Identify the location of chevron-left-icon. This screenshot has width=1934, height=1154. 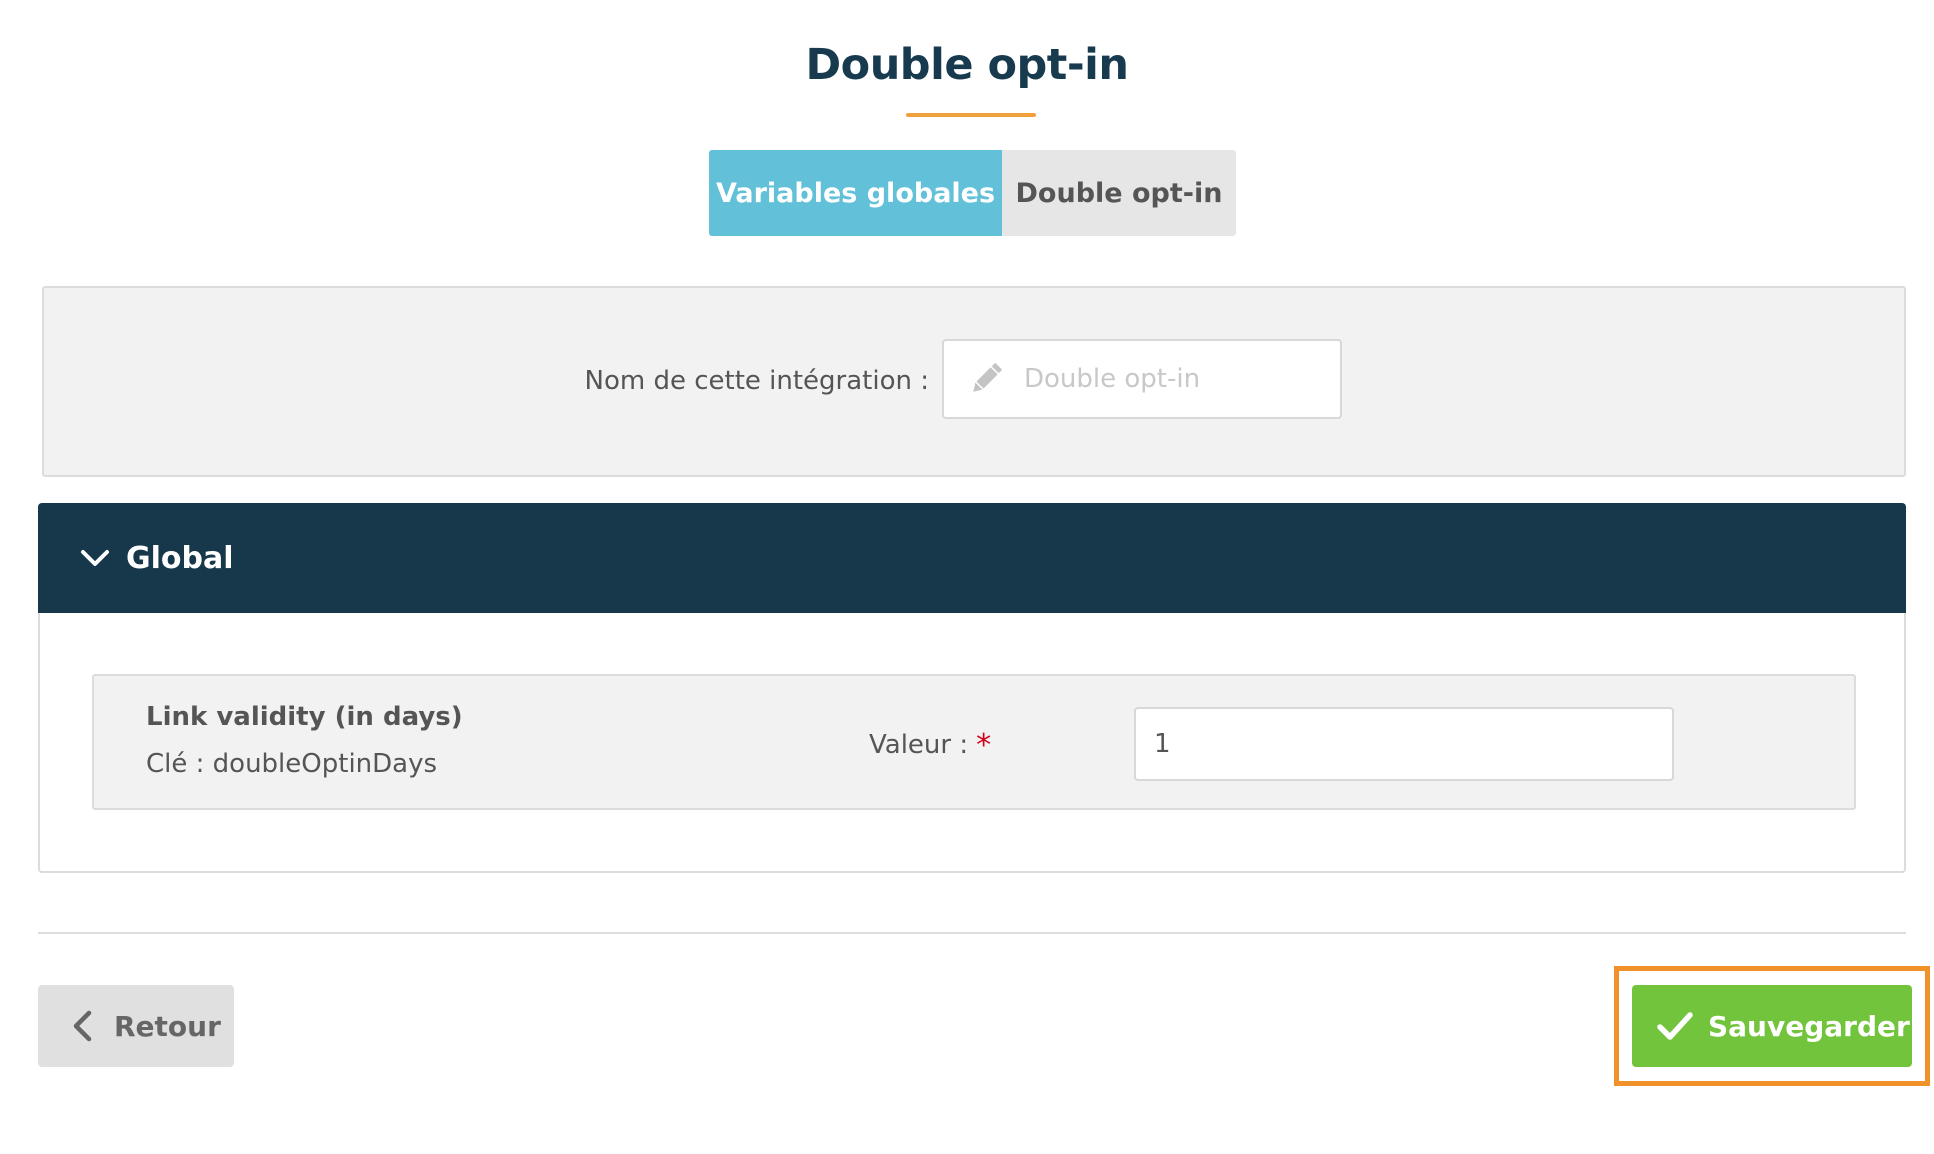
(82, 1026).